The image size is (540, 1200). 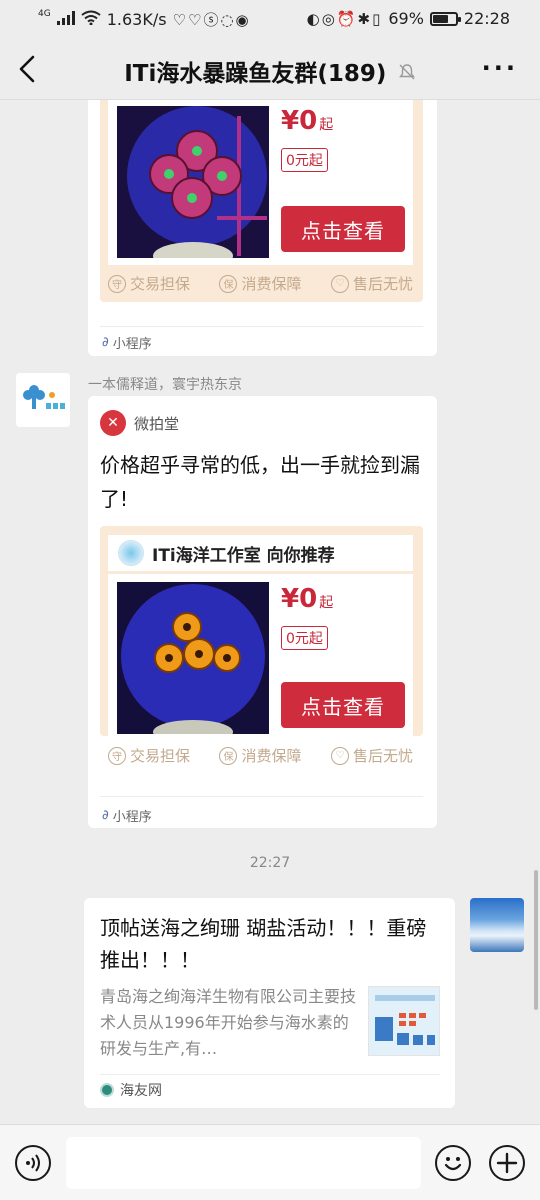 I want to click on chat-title-wrap: ITi海水暴躁鱼友群(189), so click(x=270, y=71).